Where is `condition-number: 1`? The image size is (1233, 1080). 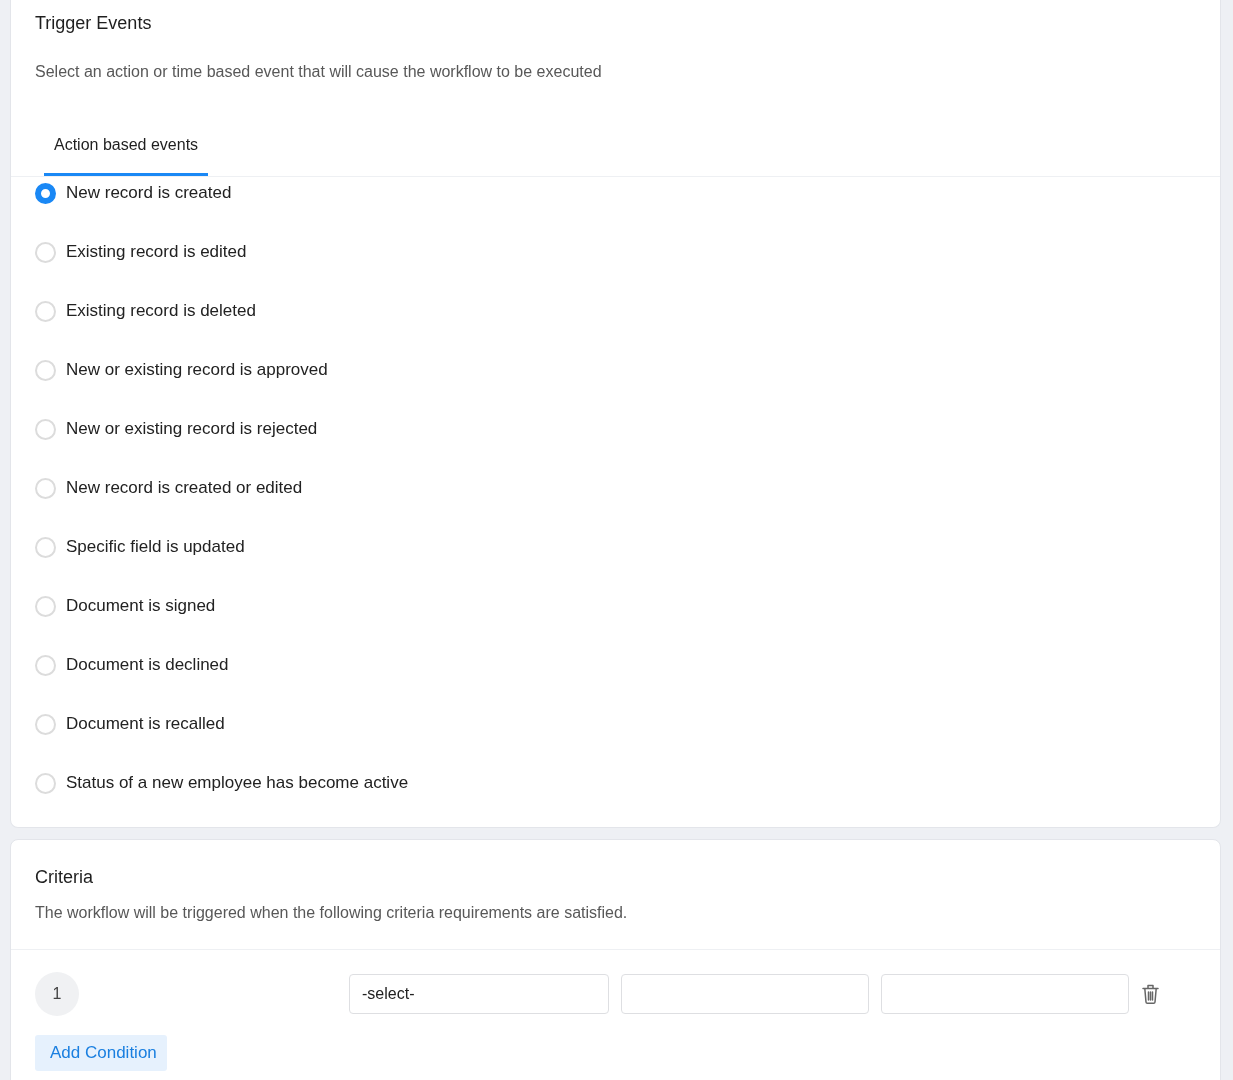
condition-number: 1 is located at coordinates (57, 994).